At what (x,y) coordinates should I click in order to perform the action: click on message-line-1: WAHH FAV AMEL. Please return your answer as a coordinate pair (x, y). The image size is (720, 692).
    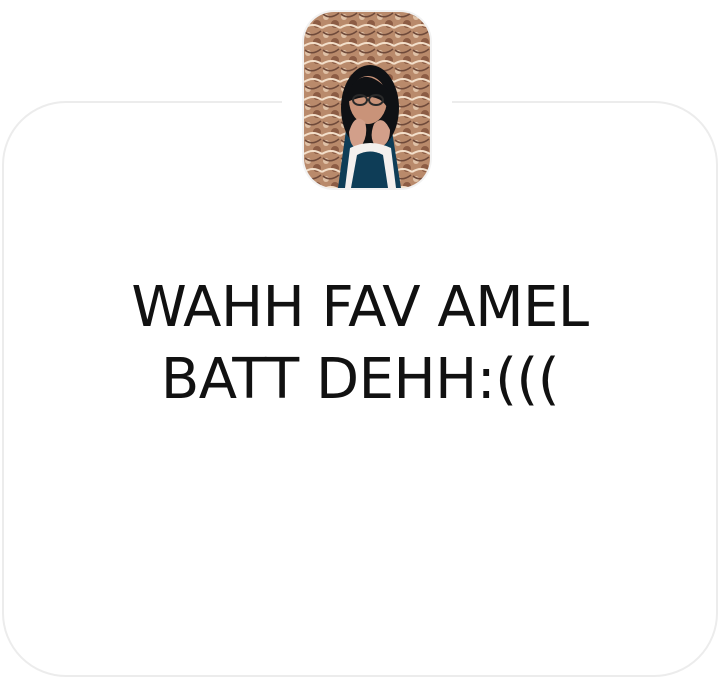
    Looking at the image, I should click on (360, 307).